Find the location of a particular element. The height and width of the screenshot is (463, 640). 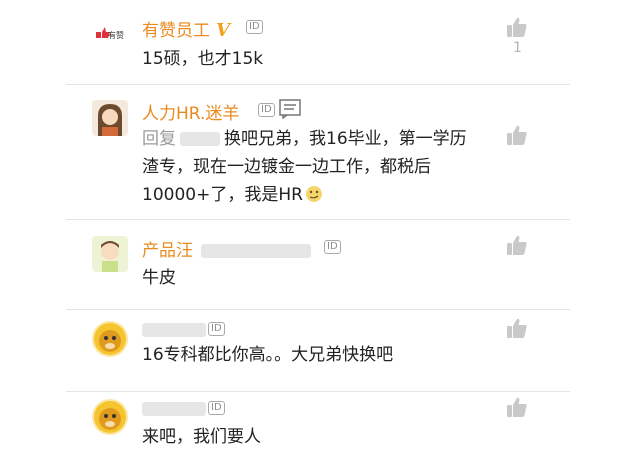

smirk-emoji-icon is located at coordinates (313, 194).